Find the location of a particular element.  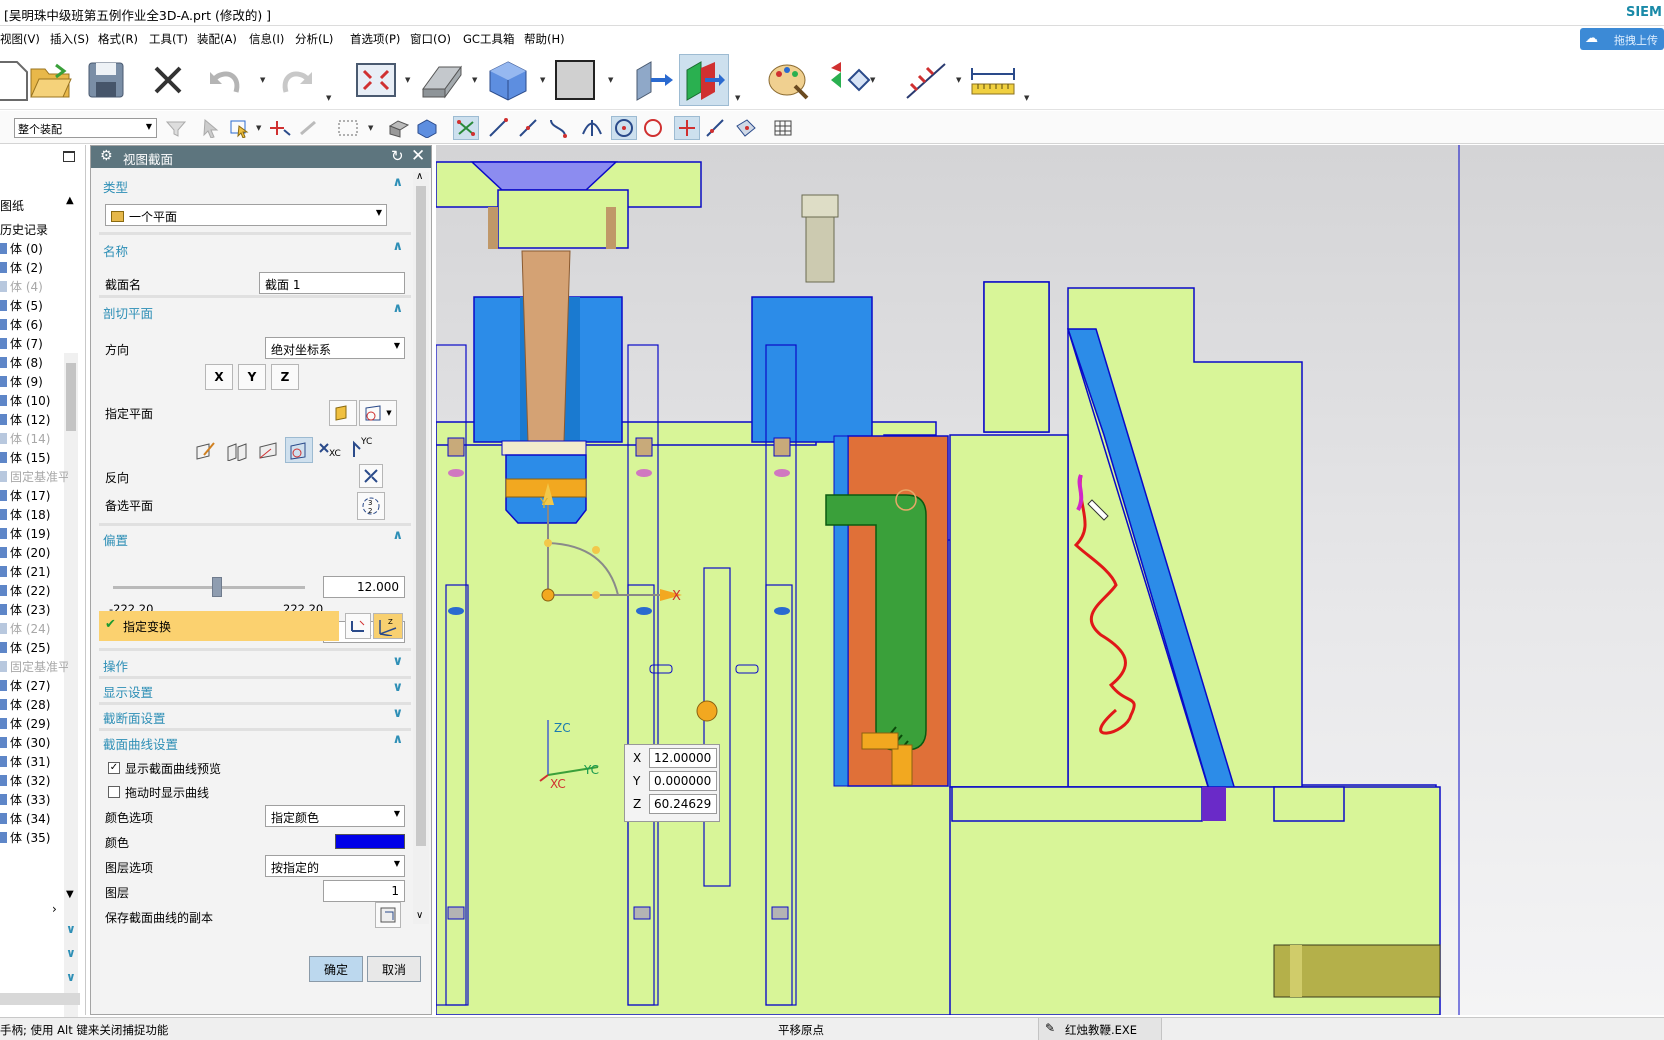

background-dropdown-icon: ▼ is located at coordinates (610, 80).